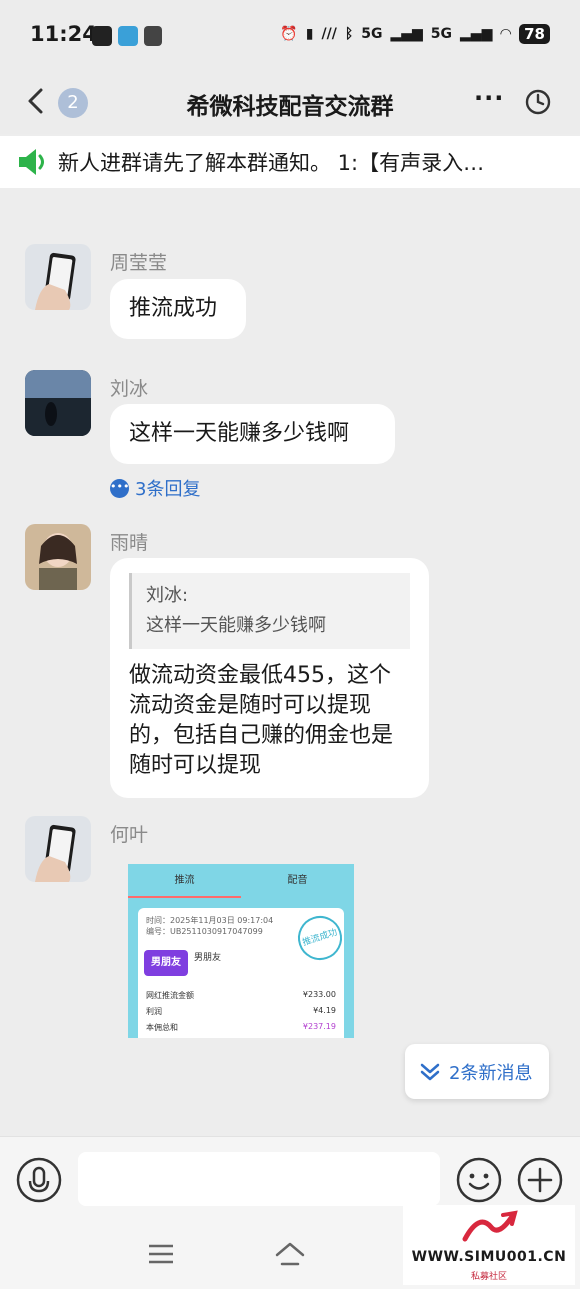 The width and height of the screenshot is (580, 1289). Describe the element at coordinates (63, 34) in the screenshot. I see `status-time: 11:24` at that location.